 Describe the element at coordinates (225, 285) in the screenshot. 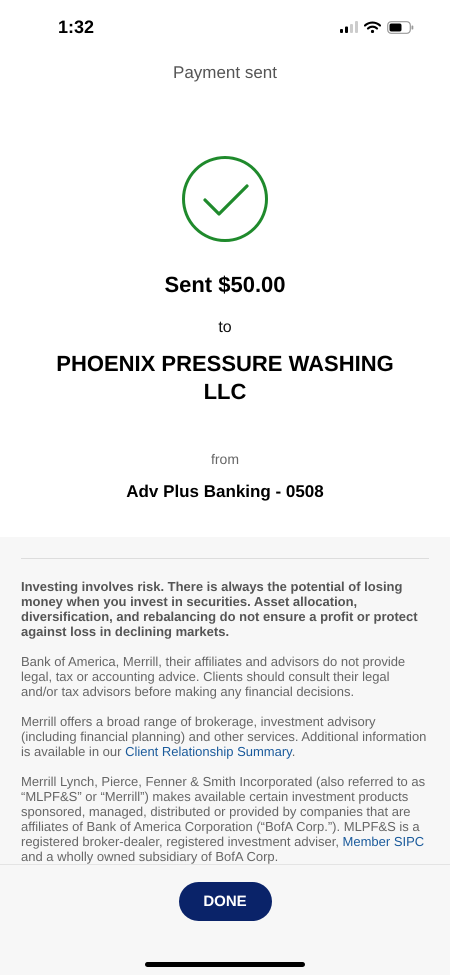

I see `amount-text: Sent $50.00` at that location.